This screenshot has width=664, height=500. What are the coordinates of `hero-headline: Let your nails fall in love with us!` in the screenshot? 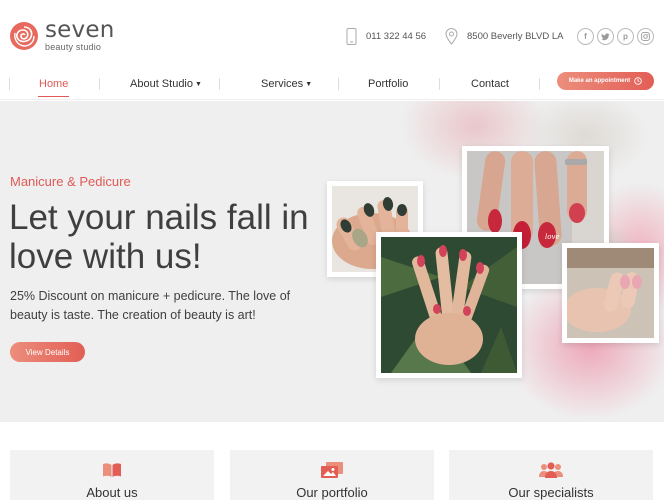 It's located at (159, 237).